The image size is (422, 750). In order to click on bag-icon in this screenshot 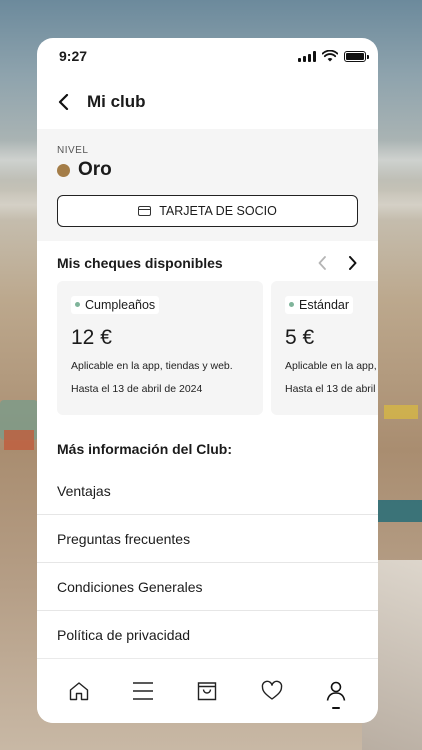, I will do `click(207, 691)`.